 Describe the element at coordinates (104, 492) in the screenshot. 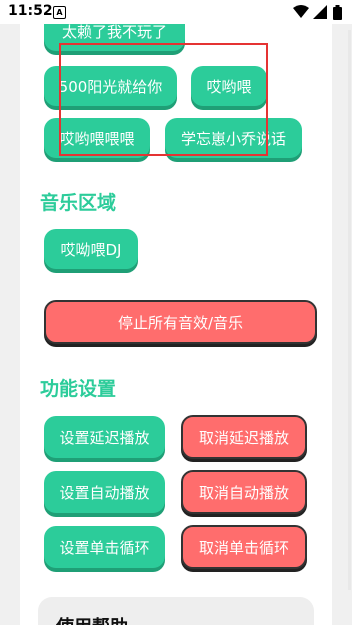

I see `set-auto-button: 设置自动播放` at that location.